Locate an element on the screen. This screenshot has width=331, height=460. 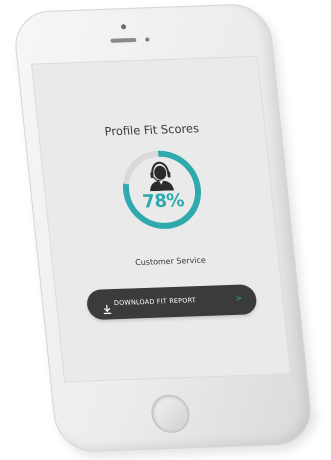
score-percentage: 78% is located at coordinates (163, 201).